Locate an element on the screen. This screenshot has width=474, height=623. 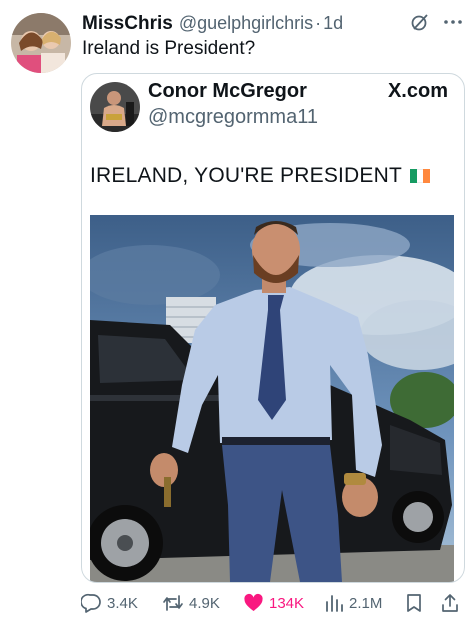
post-header: MissChris @guelphgirlchris · 1d is located at coordinates (273, 24).